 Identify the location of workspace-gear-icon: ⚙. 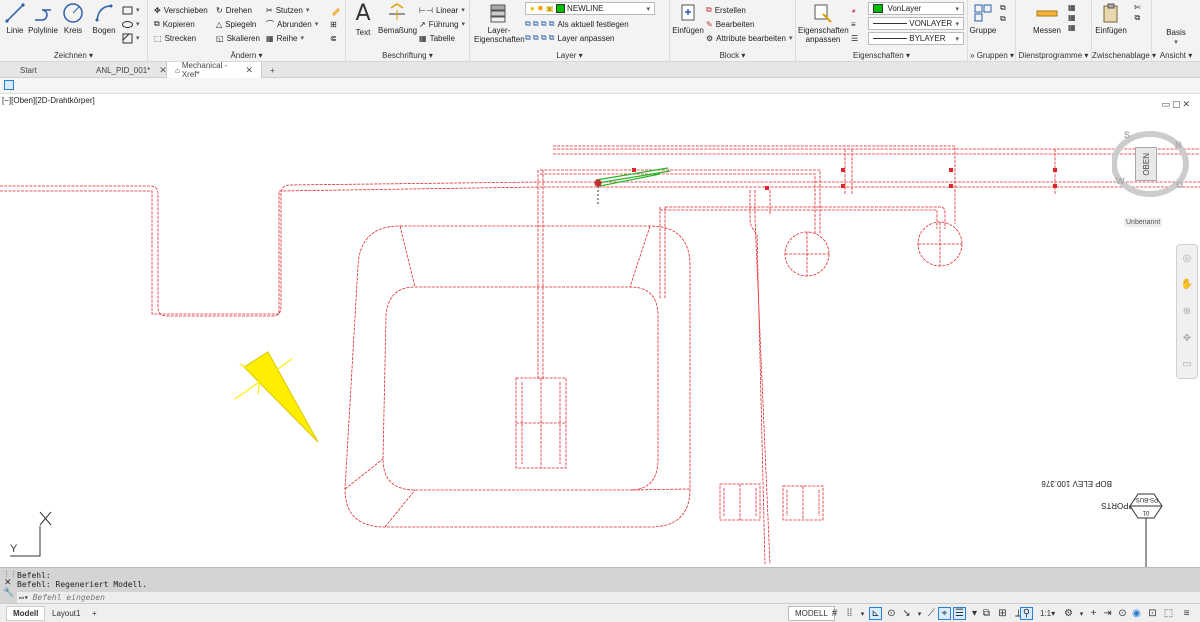
(1068, 613).